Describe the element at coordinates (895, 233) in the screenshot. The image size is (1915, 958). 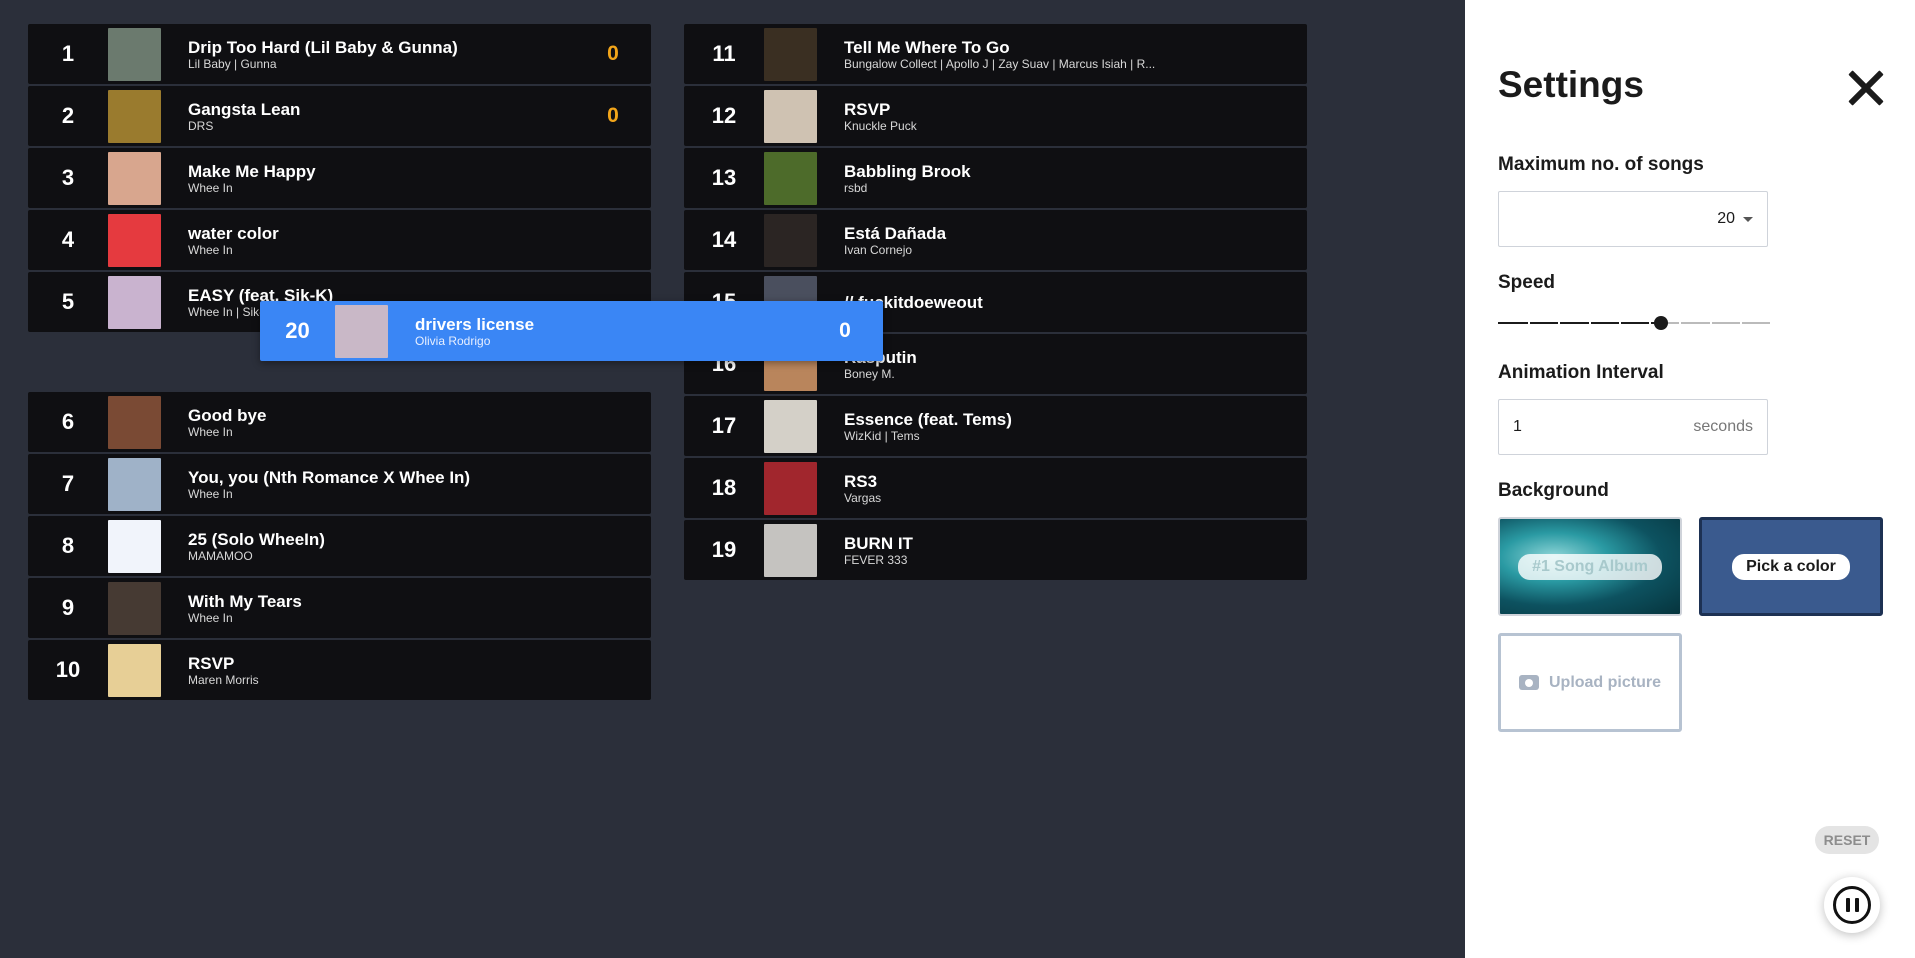
I see `song-title: Está Dañada` at that location.